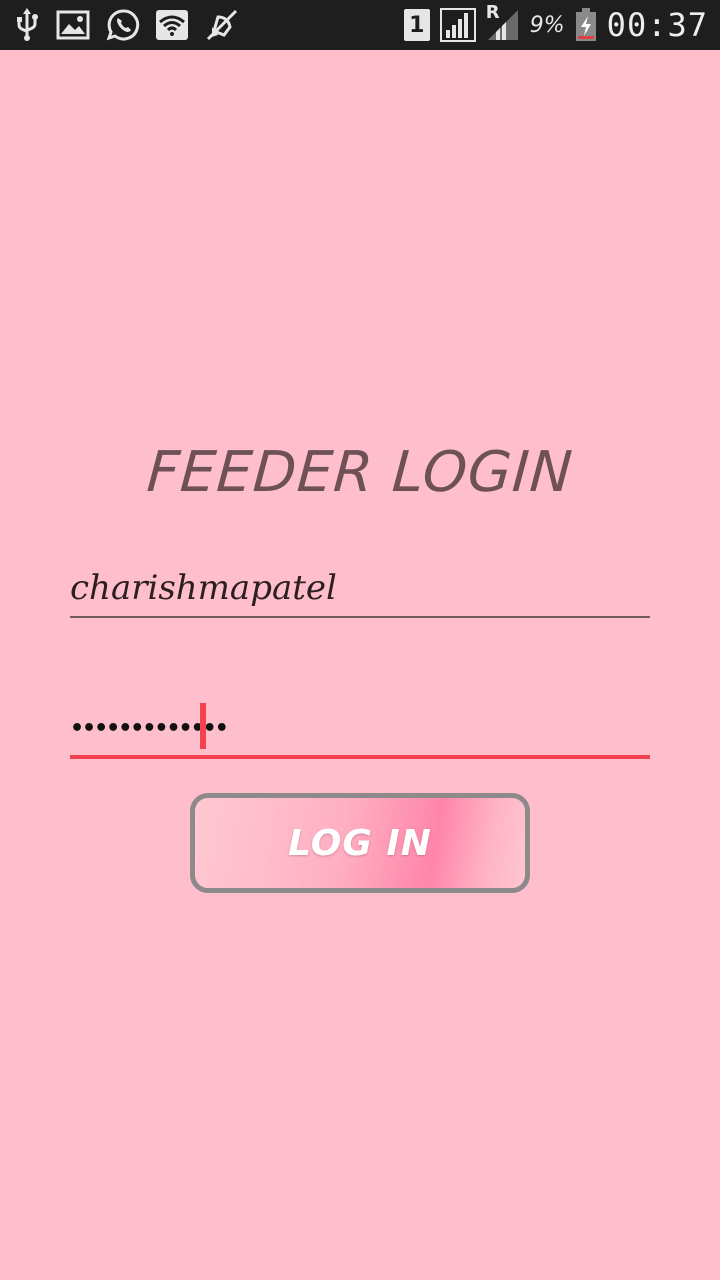  What do you see at coordinates (360, 25) in the screenshot?
I see `status-bar: 1 R 9% 00:37` at bounding box center [360, 25].